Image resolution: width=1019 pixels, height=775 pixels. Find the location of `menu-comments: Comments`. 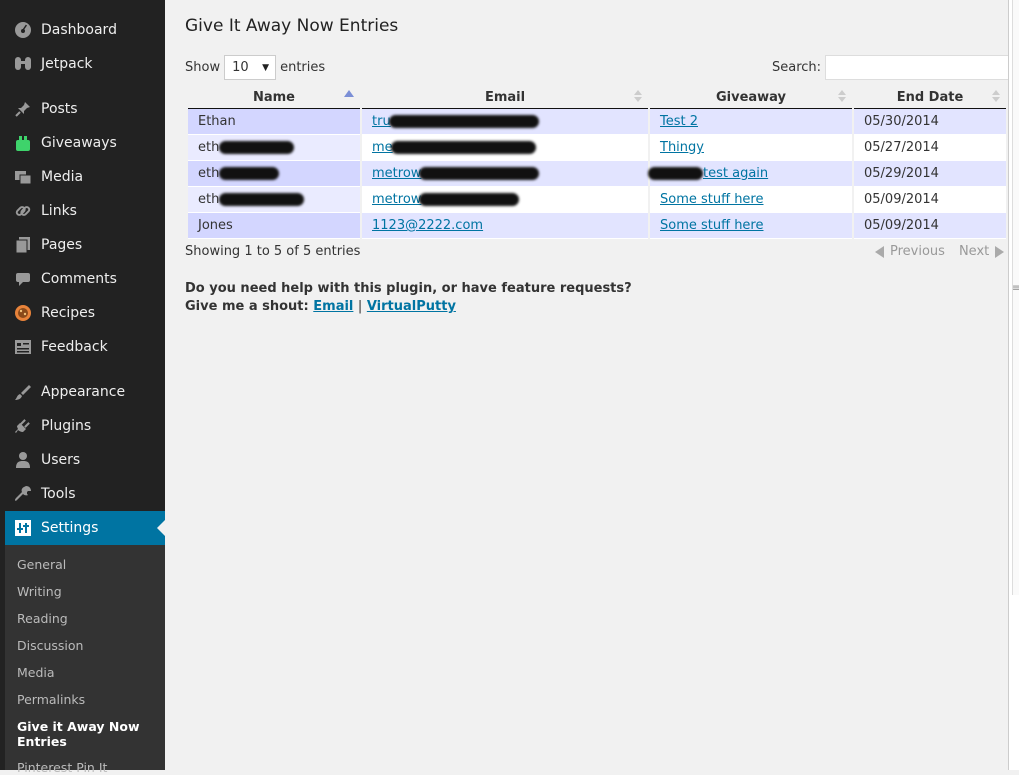

menu-comments: Comments is located at coordinates (82, 279).